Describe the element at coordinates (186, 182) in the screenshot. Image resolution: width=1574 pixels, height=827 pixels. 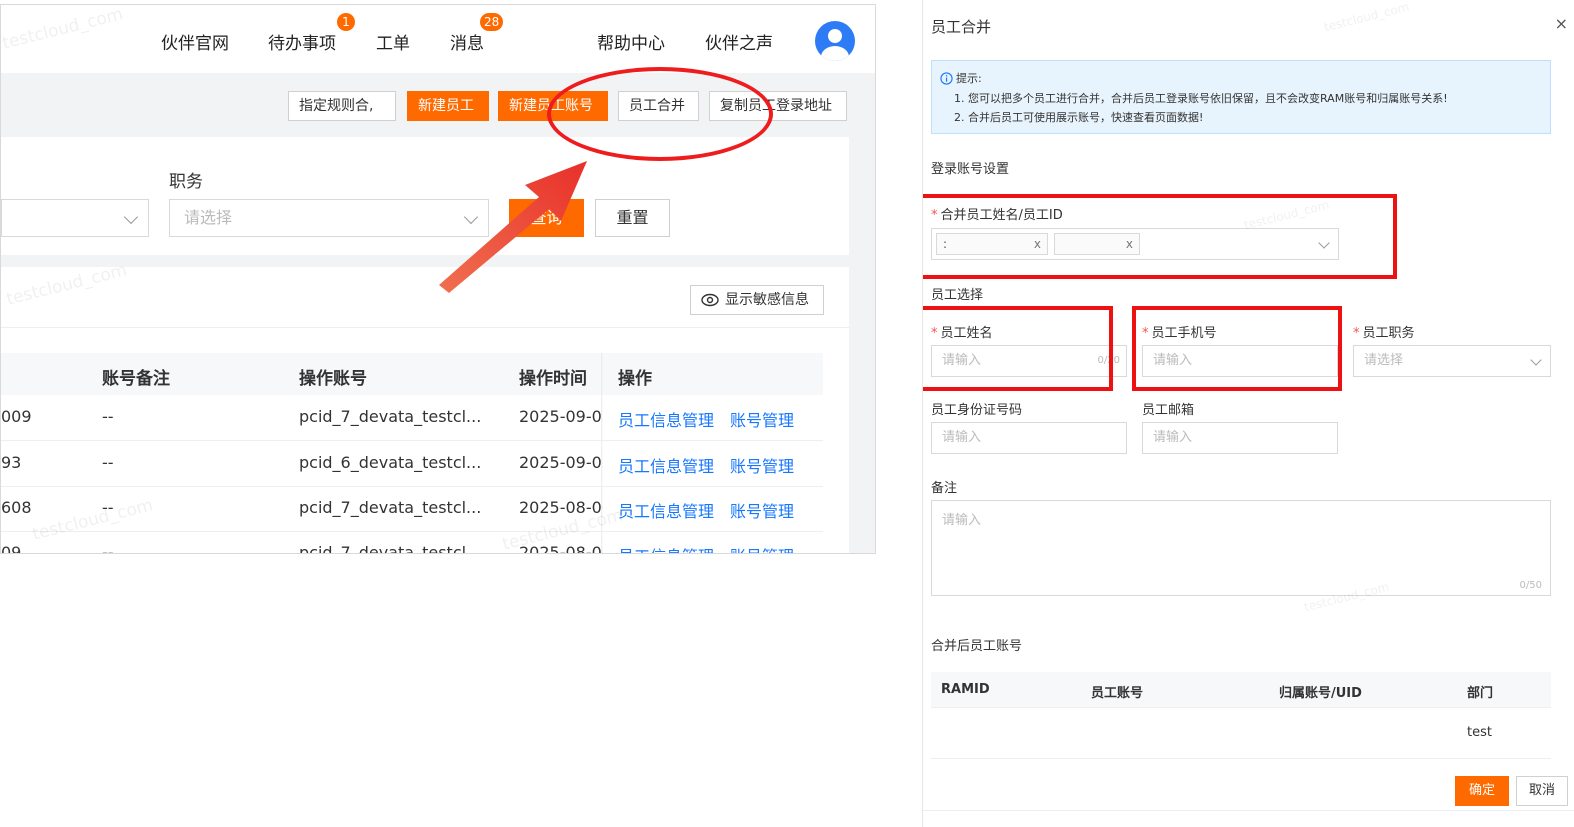
I see `position-label: 职务` at that location.